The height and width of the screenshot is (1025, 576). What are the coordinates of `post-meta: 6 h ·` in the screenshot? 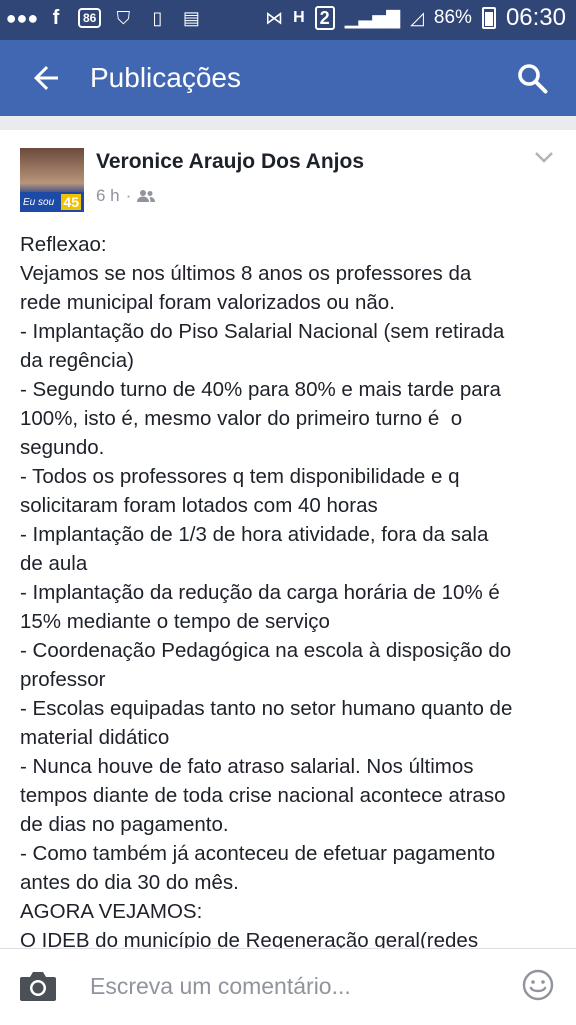 It's located at (126, 196).